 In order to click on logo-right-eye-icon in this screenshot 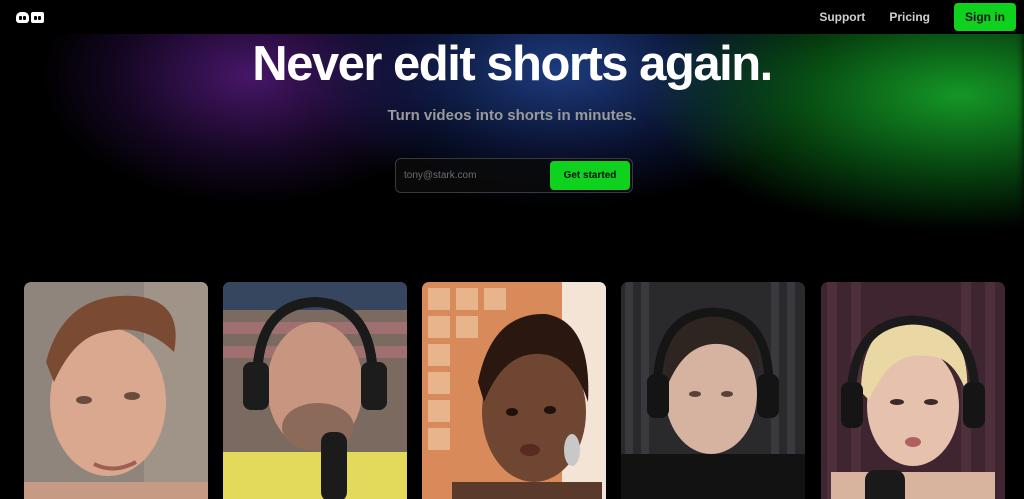, I will do `click(37, 17)`.